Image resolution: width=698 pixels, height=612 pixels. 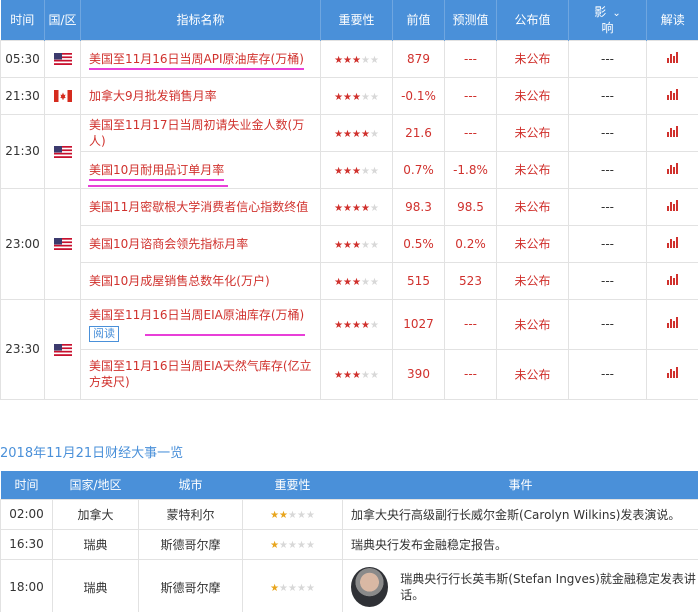 What do you see at coordinates (292, 485) in the screenshot?
I see `events-header-importance: 重要性` at bounding box center [292, 485].